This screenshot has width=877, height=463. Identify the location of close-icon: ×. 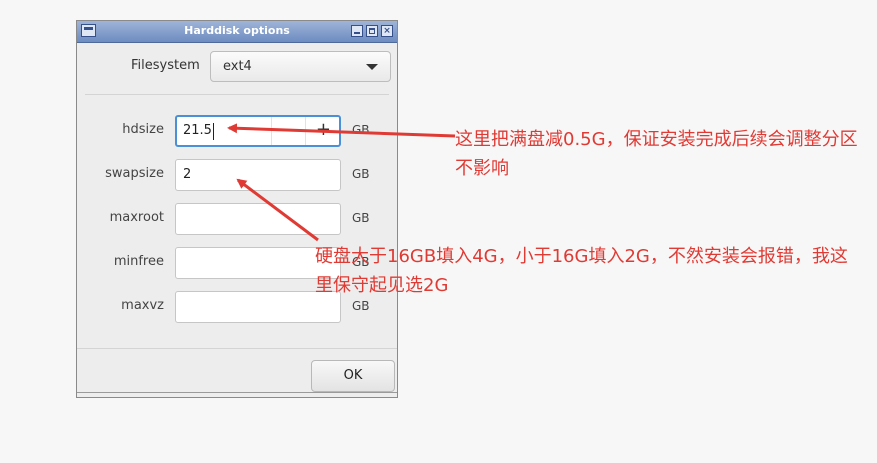
(387, 31).